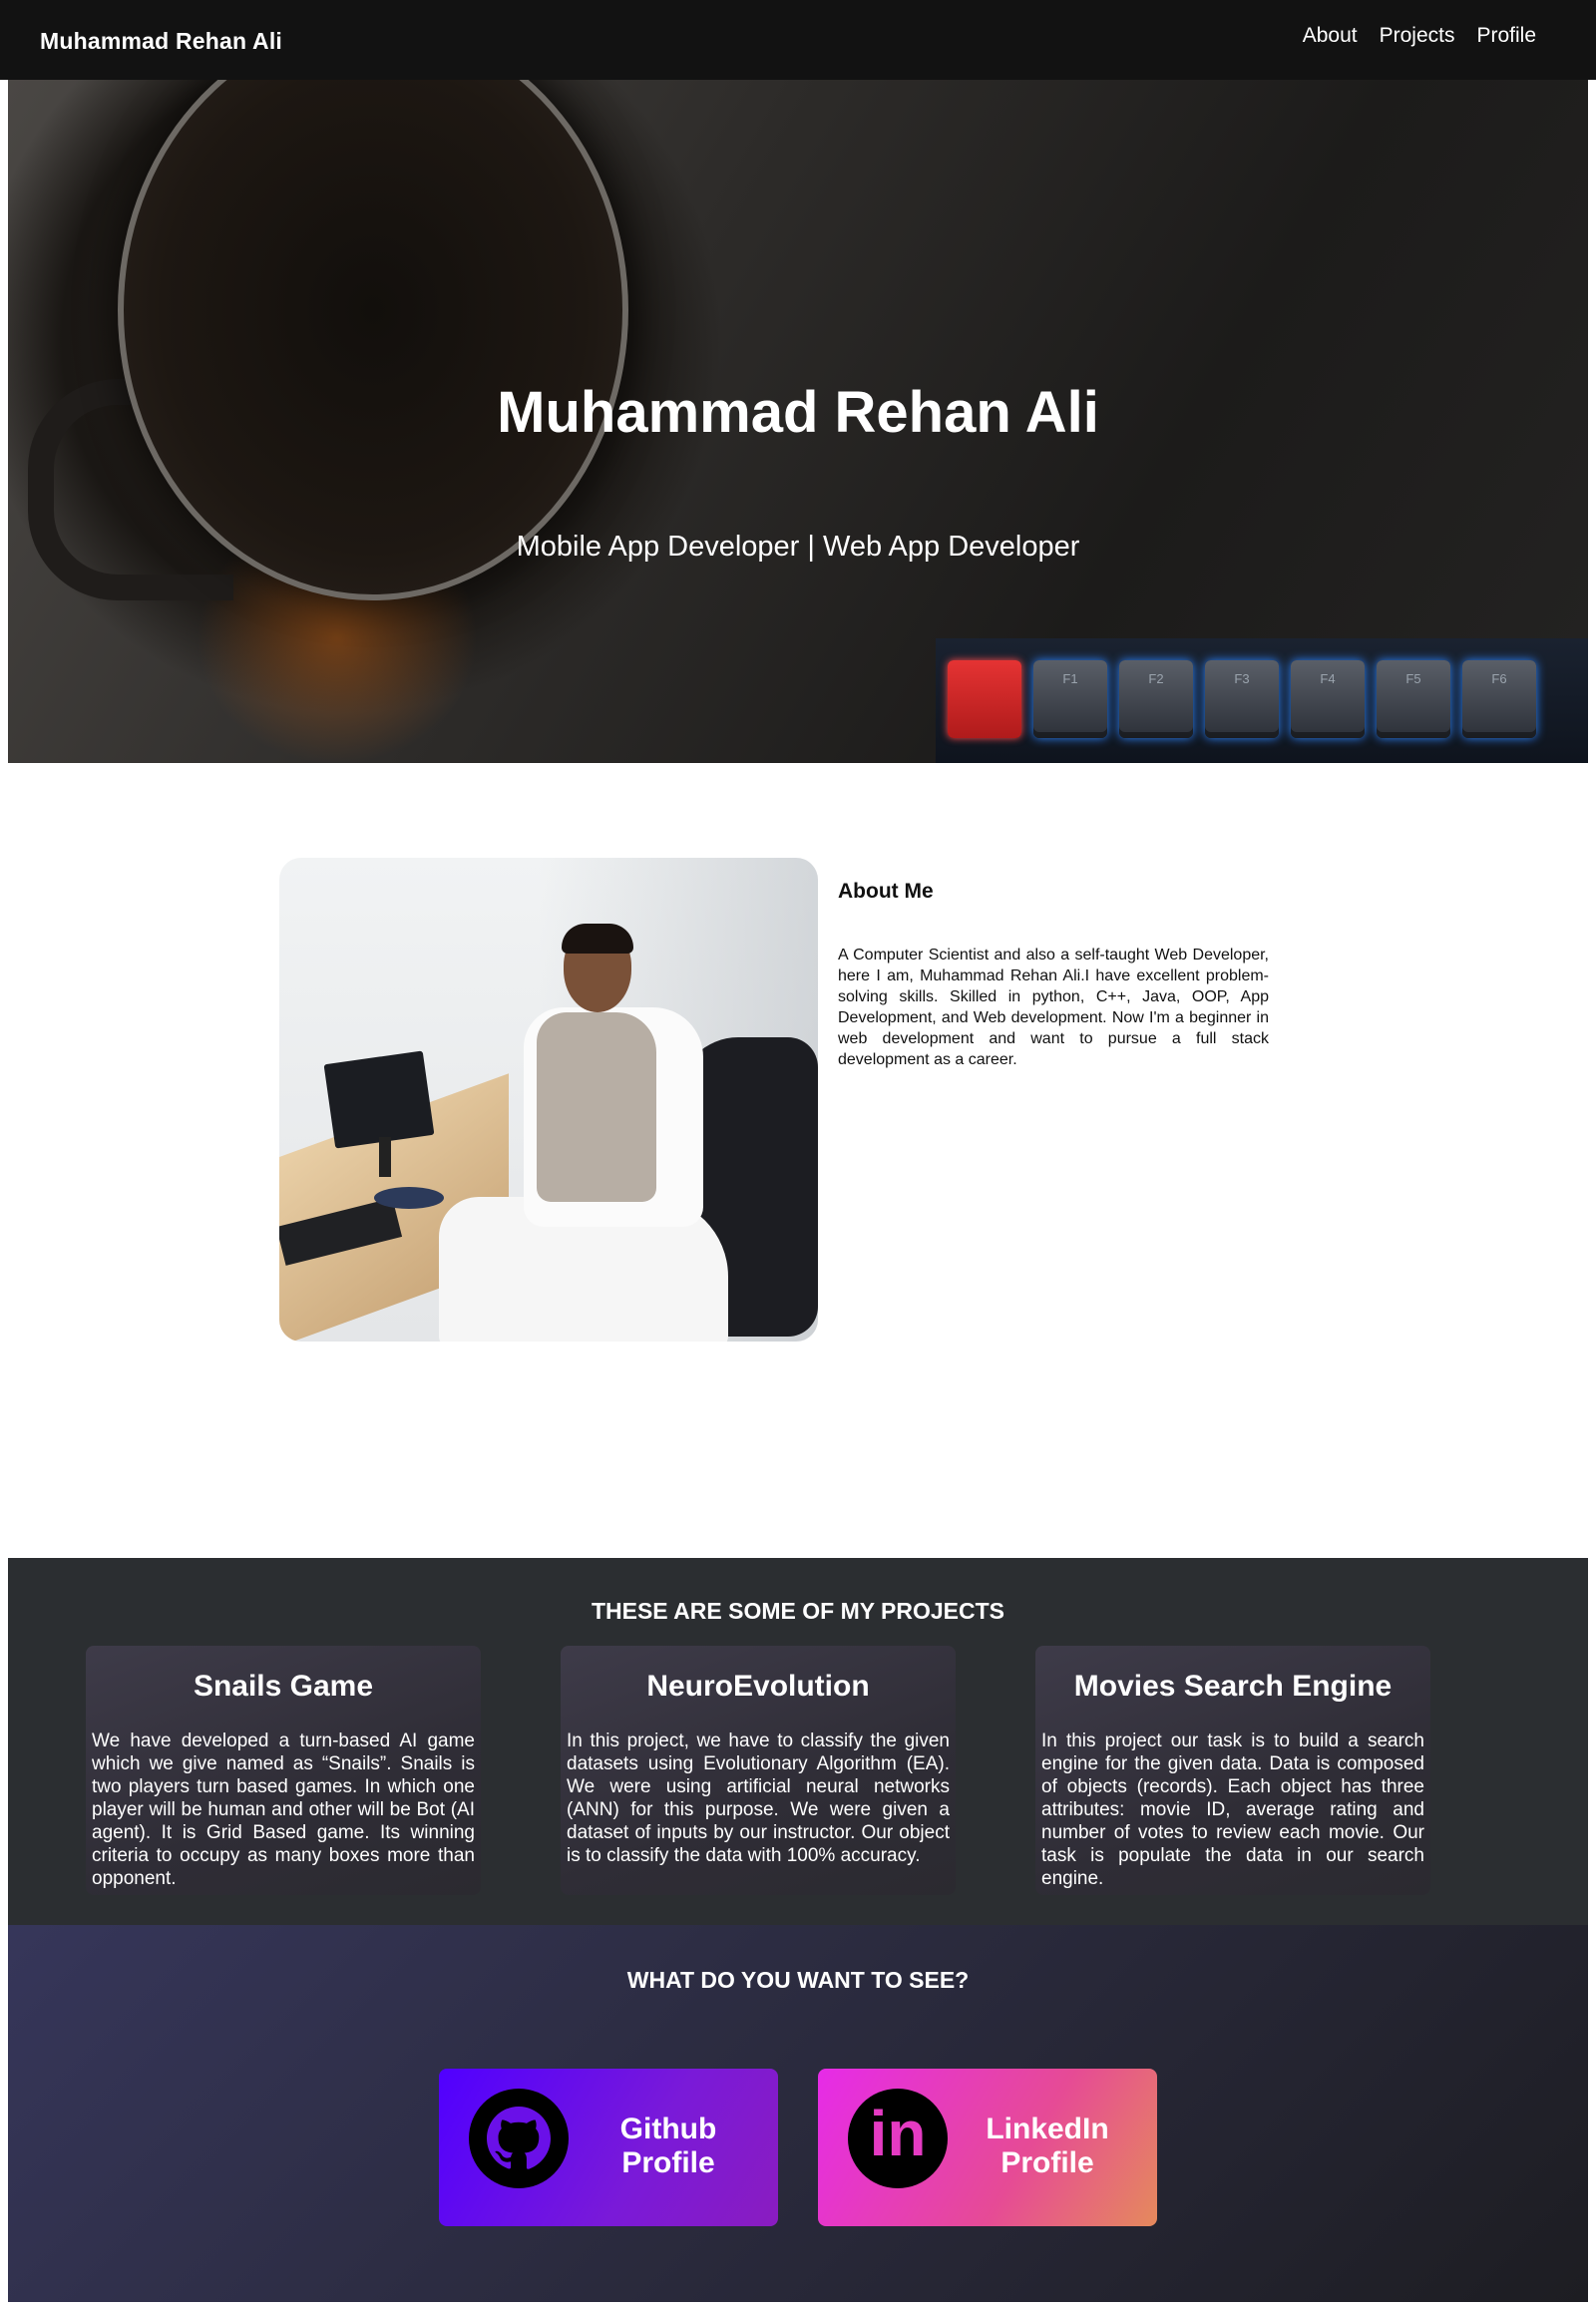 Image resolution: width=1596 pixels, height=2310 pixels. What do you see at coordinates (798, 547) in the screenshot?
I see `hero-subtitle: Mobile App Developer | Web App Developer` at bounding box center [798, 547].